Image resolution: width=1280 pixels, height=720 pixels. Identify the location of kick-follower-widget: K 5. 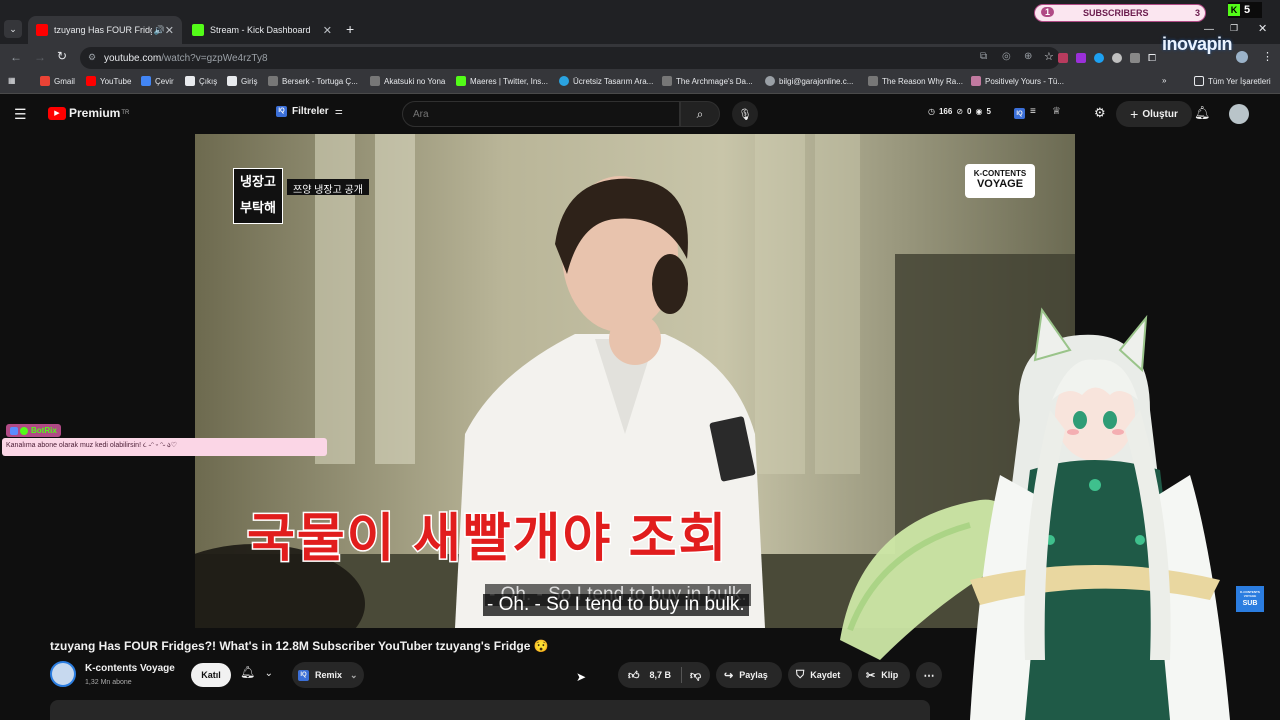
(1245, 10).